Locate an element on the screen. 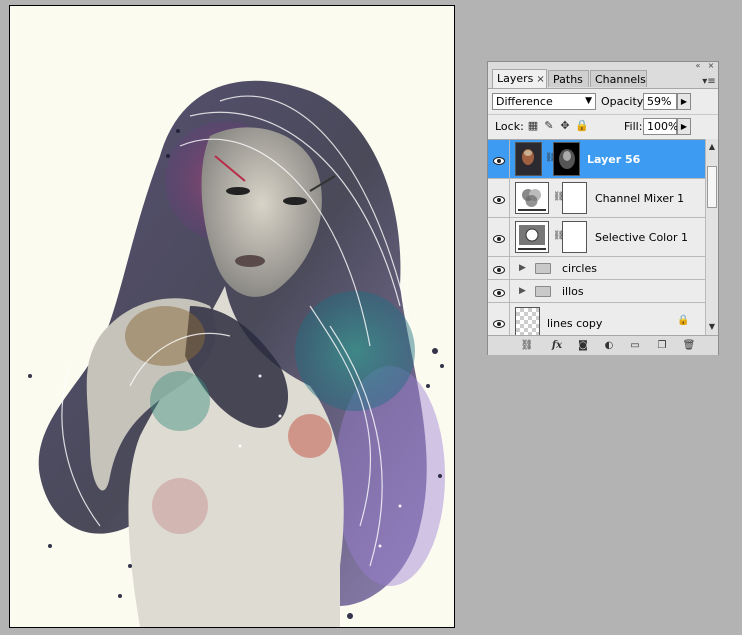 This screenshot has width=742, height=635. fill-input: 100% is located at coordinates (660, 126).